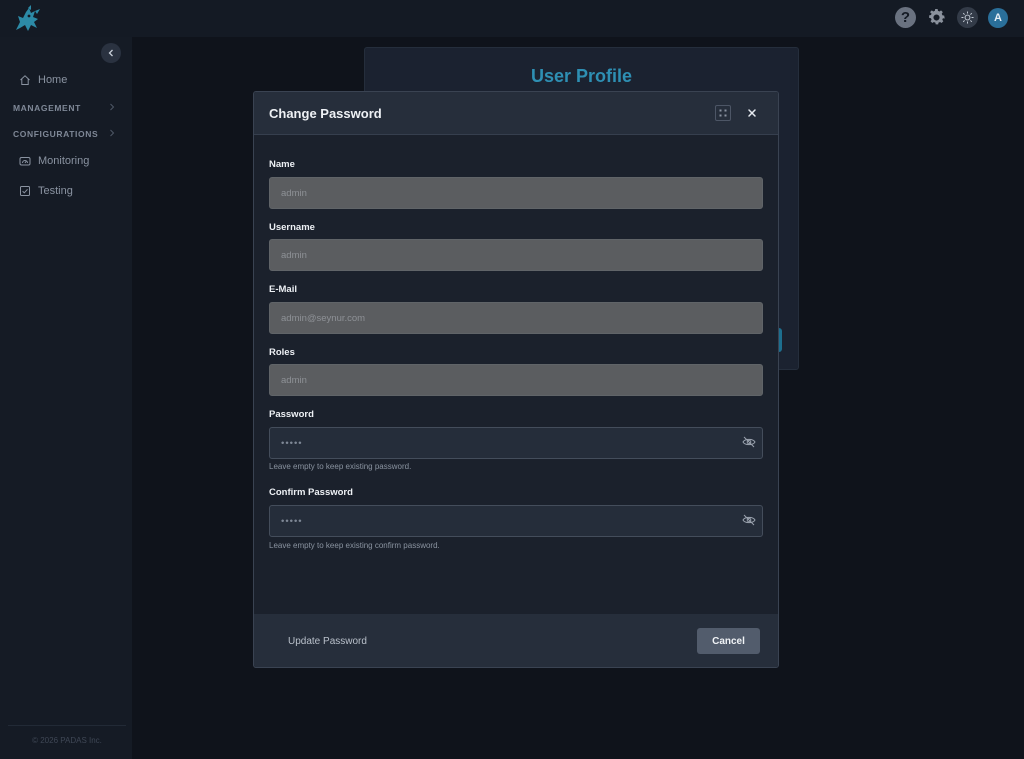 This screenshot has height=759, width=1024. Describe the element at coordinates (728, 641) in the screenshot. I see `cancel-button: Cancel` at that location.